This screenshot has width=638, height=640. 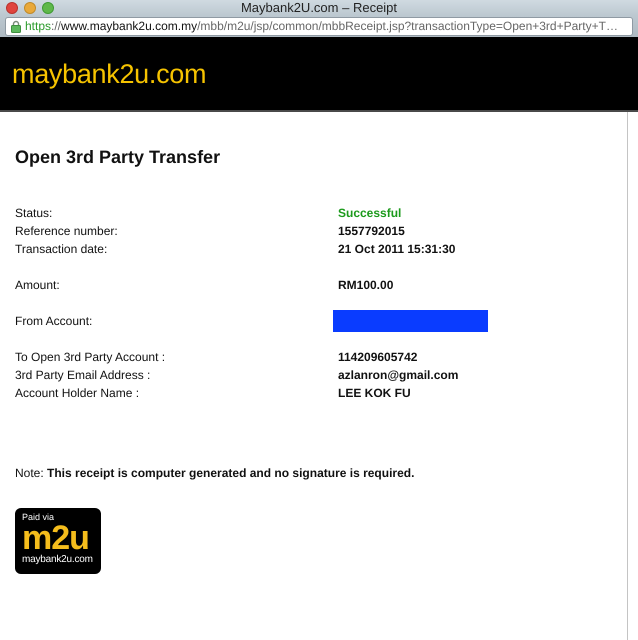 I want to click on minimize-icon, so click(x=30, y=8).